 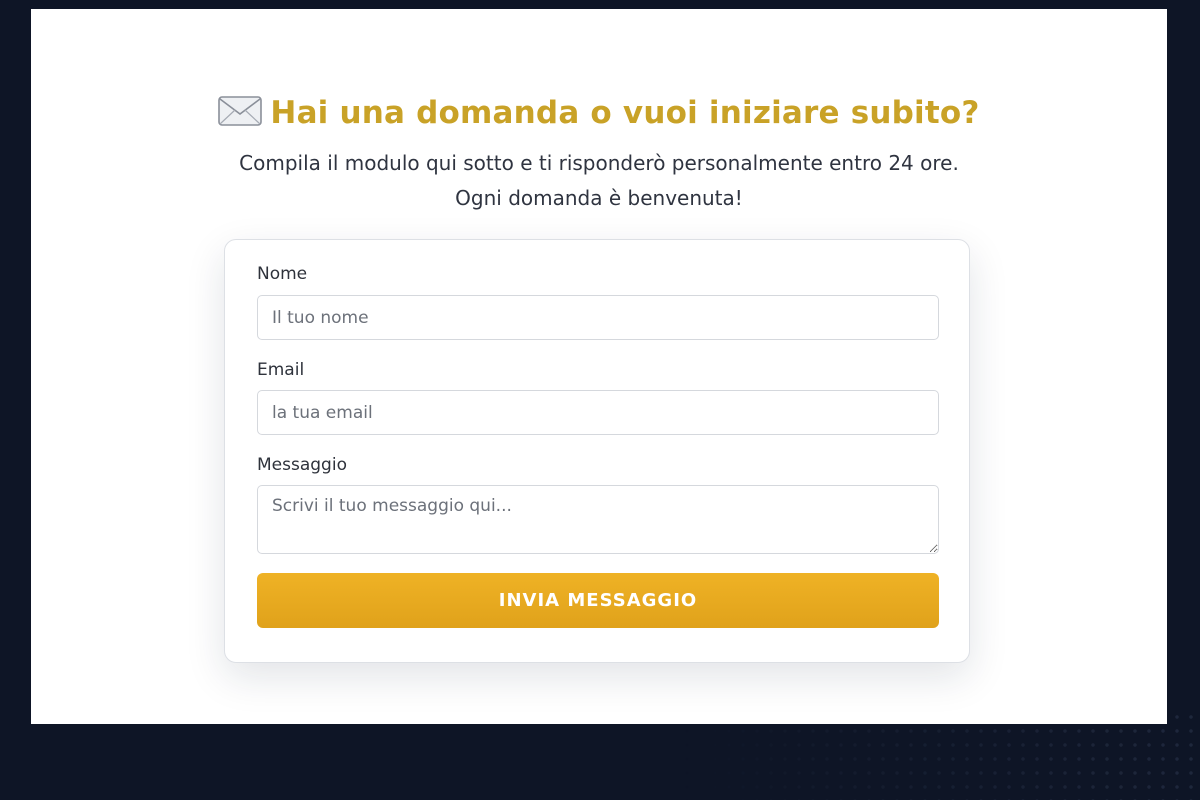 What do you see at coordinates (599, 198) in the screenshot?
I see `subtitle-line-2: Ogni domanda è benvenuta!` at bounding box center [599, 198].